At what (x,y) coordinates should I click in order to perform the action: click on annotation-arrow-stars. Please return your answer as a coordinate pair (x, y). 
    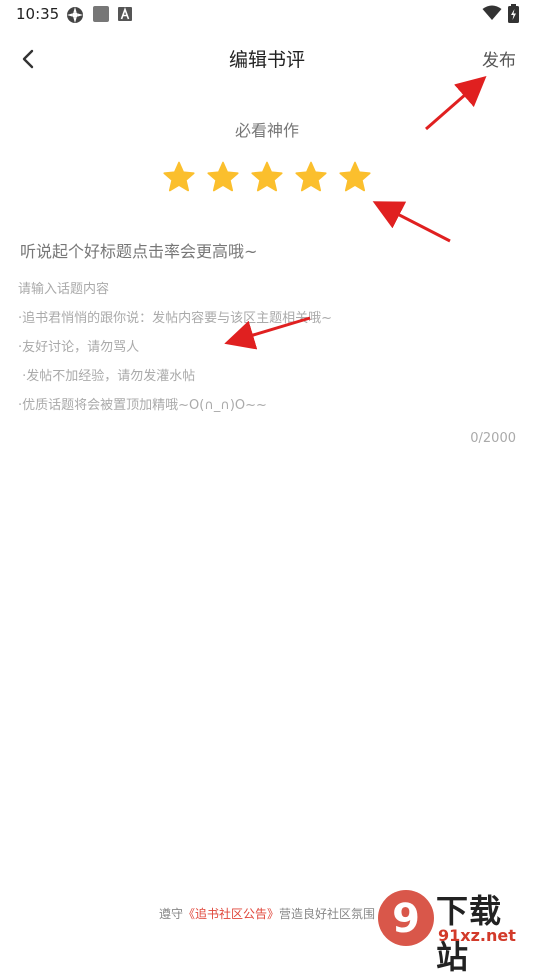
    Looking at the image, I should click on (411, 222).